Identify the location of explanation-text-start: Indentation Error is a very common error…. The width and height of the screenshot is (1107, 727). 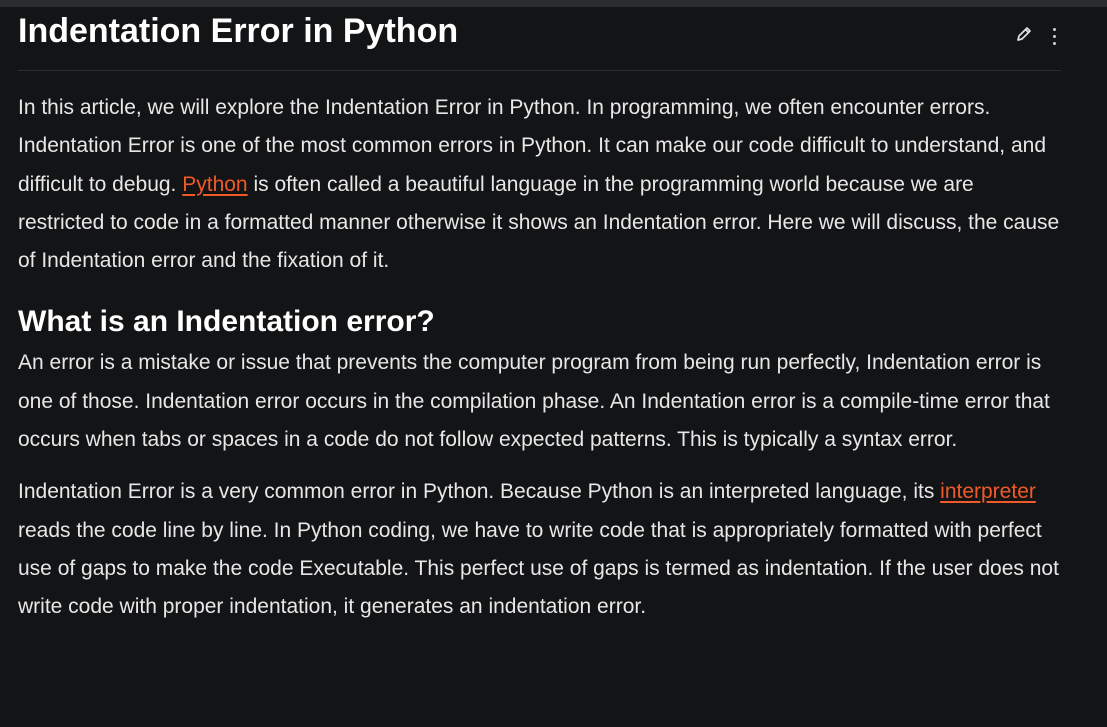
(479, 492).